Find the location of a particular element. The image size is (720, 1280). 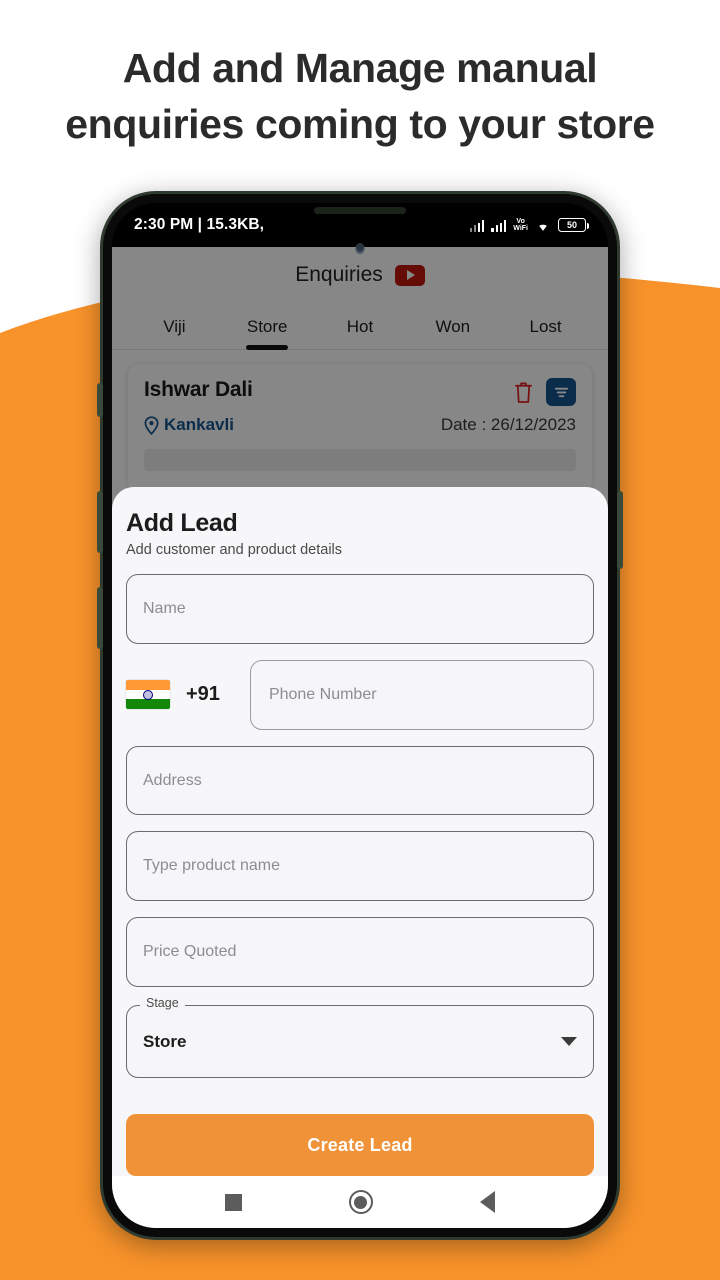

india-flag-icon is located at coordinates (148, 695).